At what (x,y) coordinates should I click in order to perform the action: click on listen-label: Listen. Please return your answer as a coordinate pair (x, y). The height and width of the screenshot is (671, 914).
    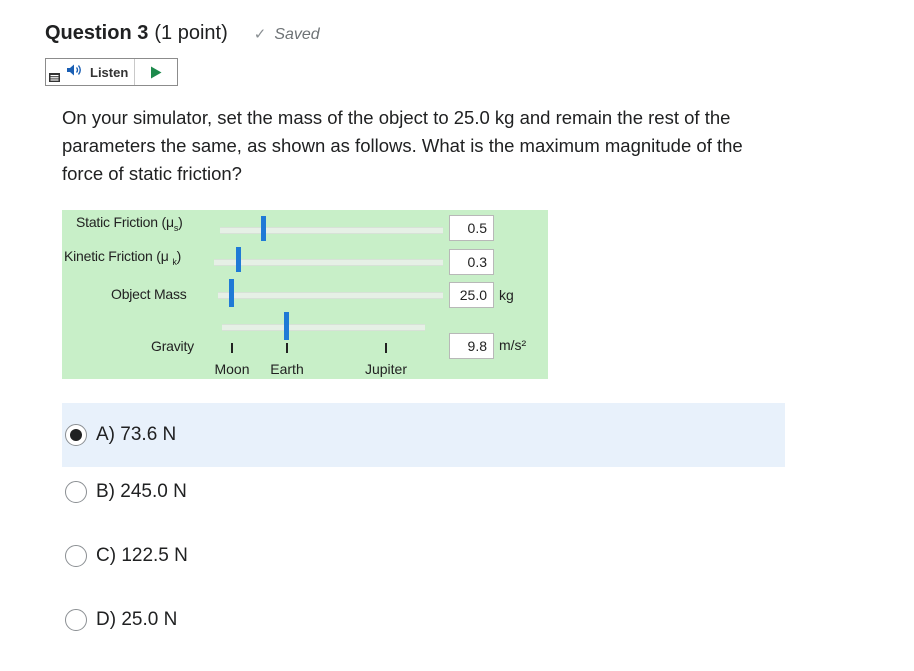
    Looking at the image, I should click on (109, 72).